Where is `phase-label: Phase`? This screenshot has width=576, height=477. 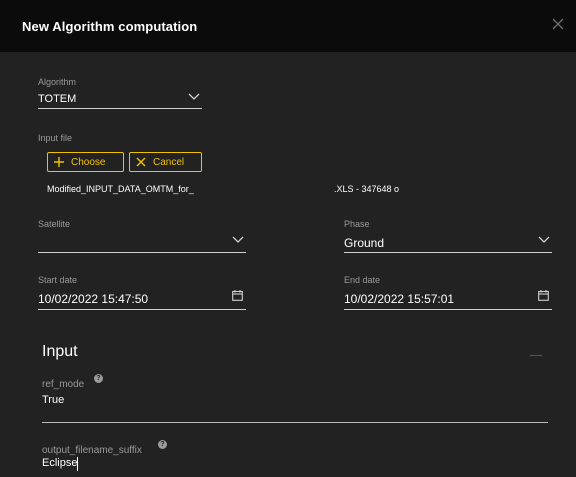 phase-label: Phase is located at coordinates (357, 224).